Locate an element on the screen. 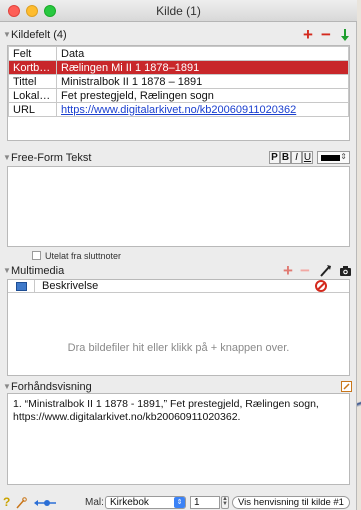 The width and height of the screenshot is (361, 510). italic-button: I is located at coordinates (296, 157).